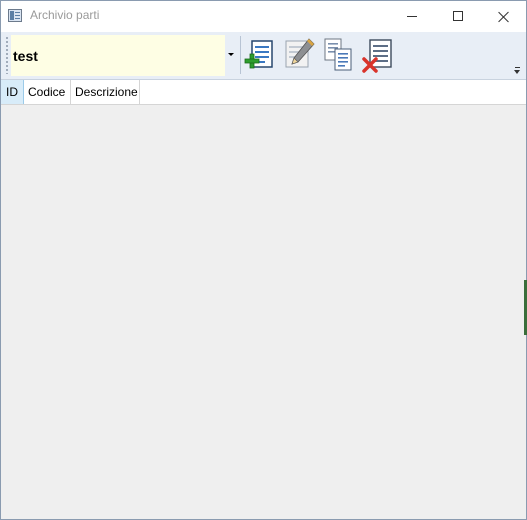  I want to click on minimize-icon, so click(412, 16).